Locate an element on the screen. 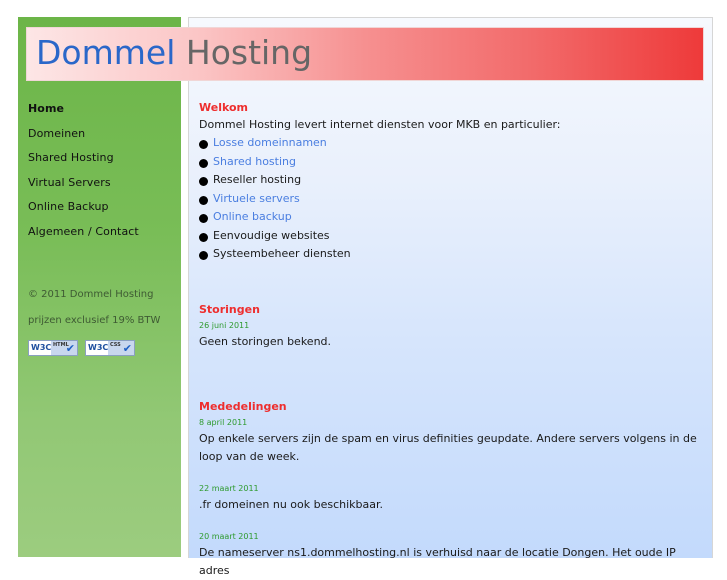 Image resolution: width=727 pixels, height=580 pixels. list-item: Online backup is located at coordinates (449, 217).